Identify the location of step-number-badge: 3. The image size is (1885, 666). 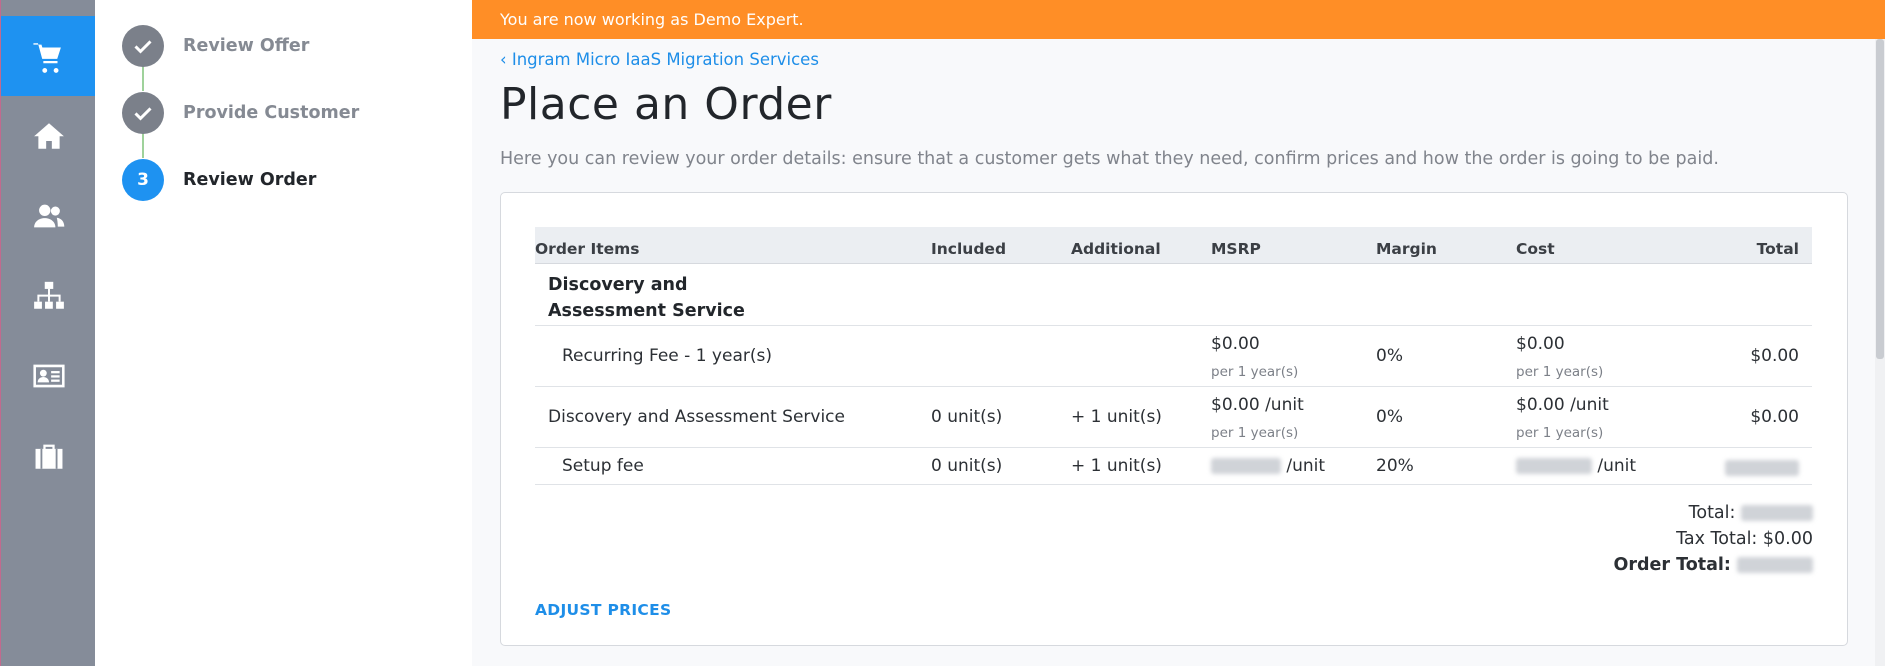
(143, 180).